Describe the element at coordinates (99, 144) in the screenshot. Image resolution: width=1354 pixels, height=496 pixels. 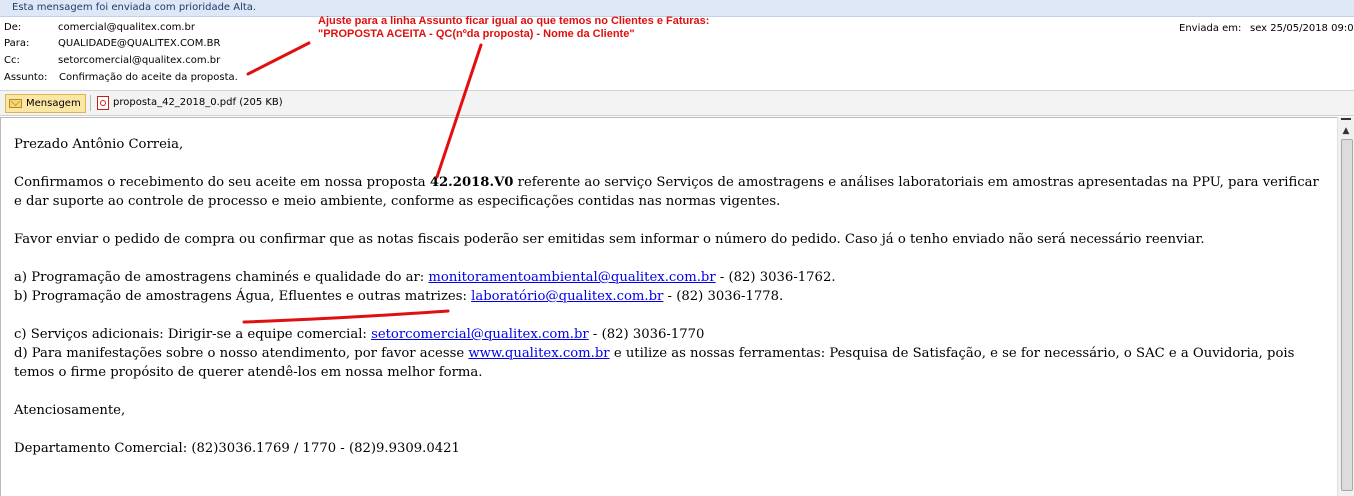
I see `greeting: Prezado Antônio Correia,` at that location.